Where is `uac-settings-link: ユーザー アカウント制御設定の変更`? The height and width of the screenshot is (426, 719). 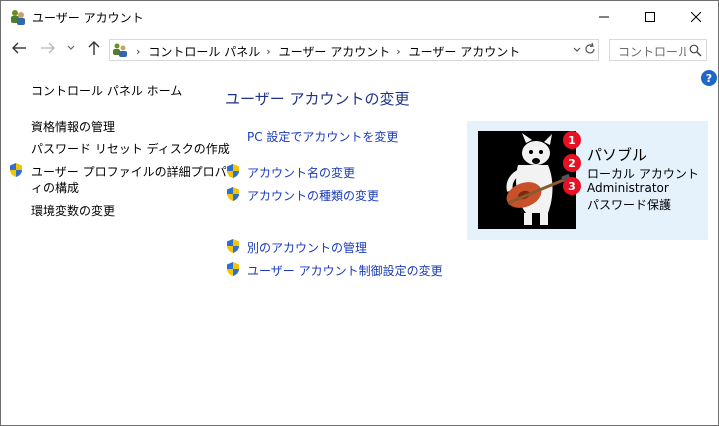
uac-settings-link: ユーザー アカウント制御設定の変更 is located at coordinates (345, 270).